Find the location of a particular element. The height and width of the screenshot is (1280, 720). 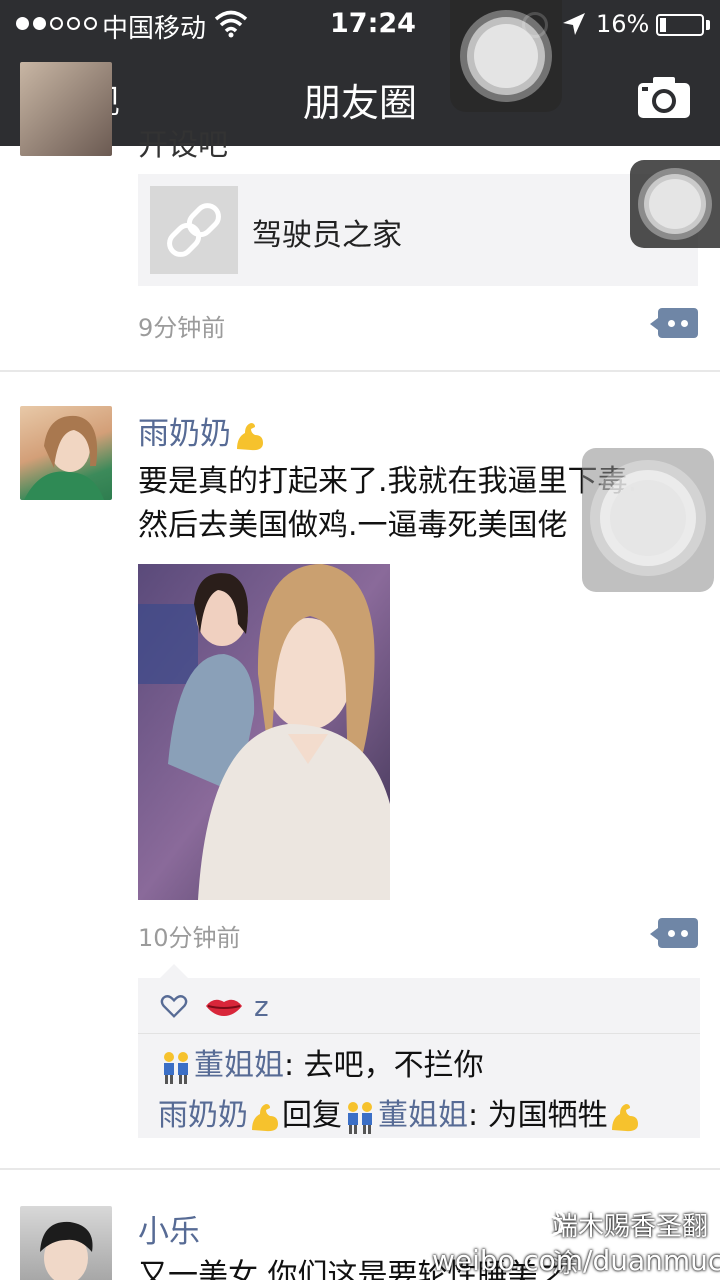

post-photo is located at coordinates (264, 732).